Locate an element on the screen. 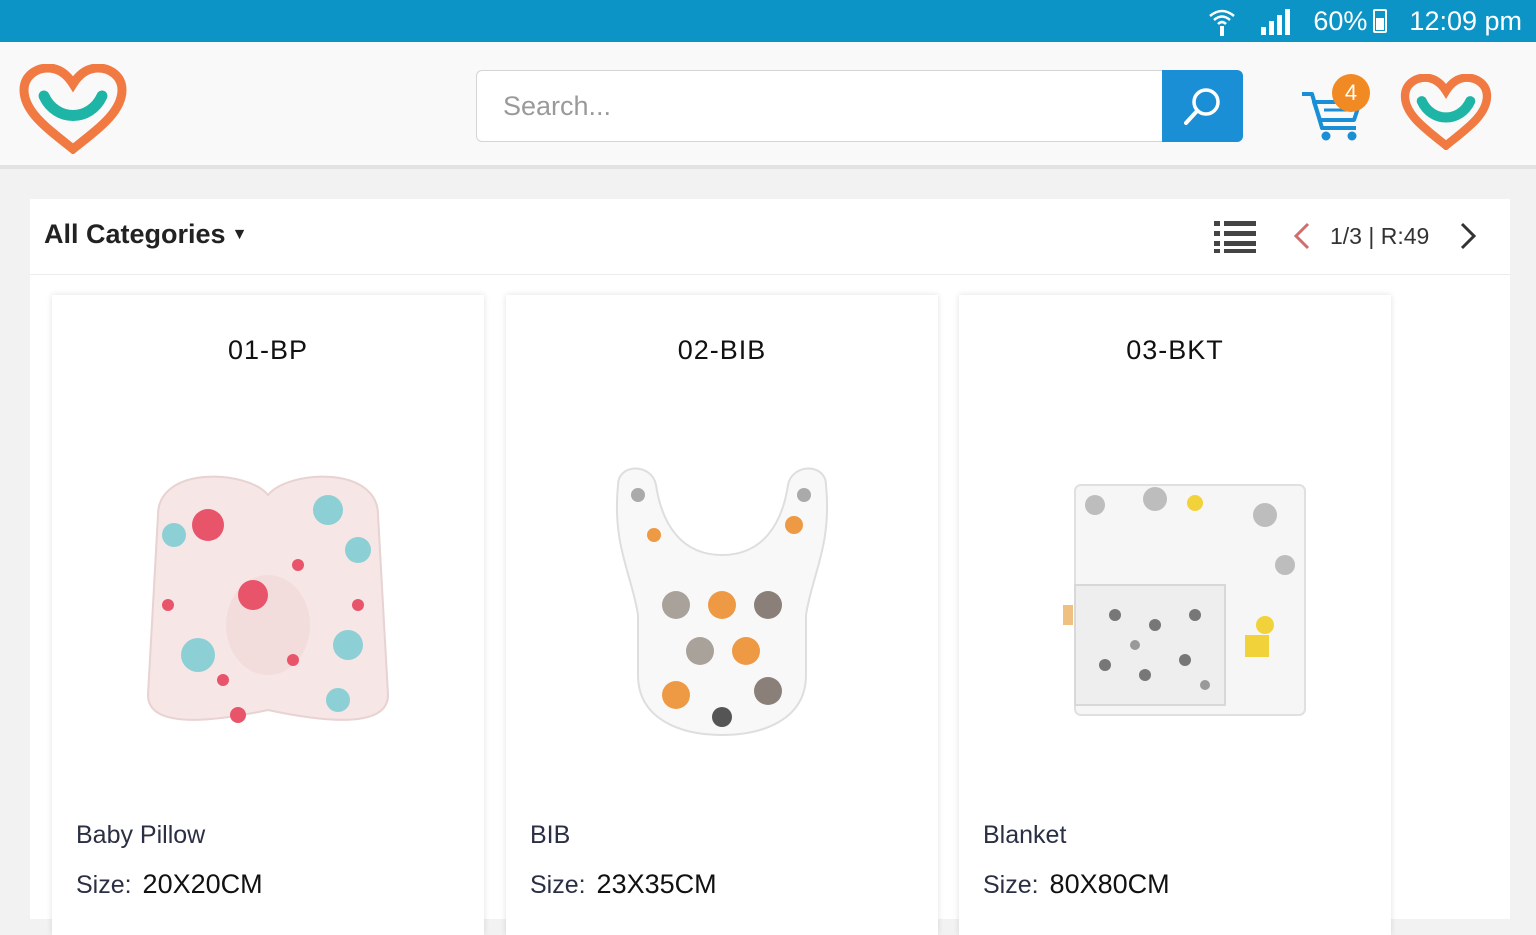 The height and width of the screenshot is (935, 1536). categories-label: All Categories is located at coordinates (135, 234).